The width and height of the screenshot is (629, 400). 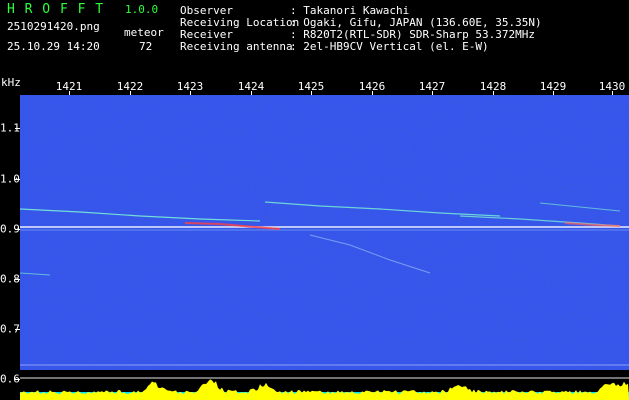 I want to click on receiver-label: Receiver, so click(x=206, y=34).